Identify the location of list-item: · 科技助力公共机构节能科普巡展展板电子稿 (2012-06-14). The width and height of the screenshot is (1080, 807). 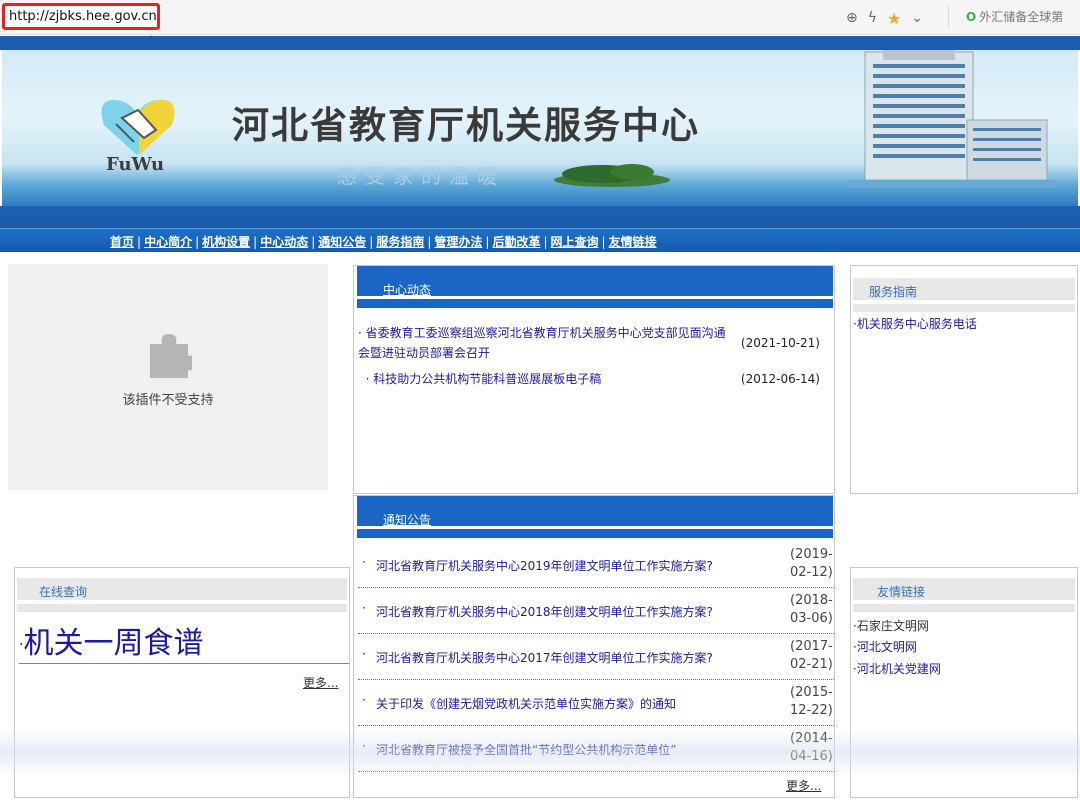
(593, 379).